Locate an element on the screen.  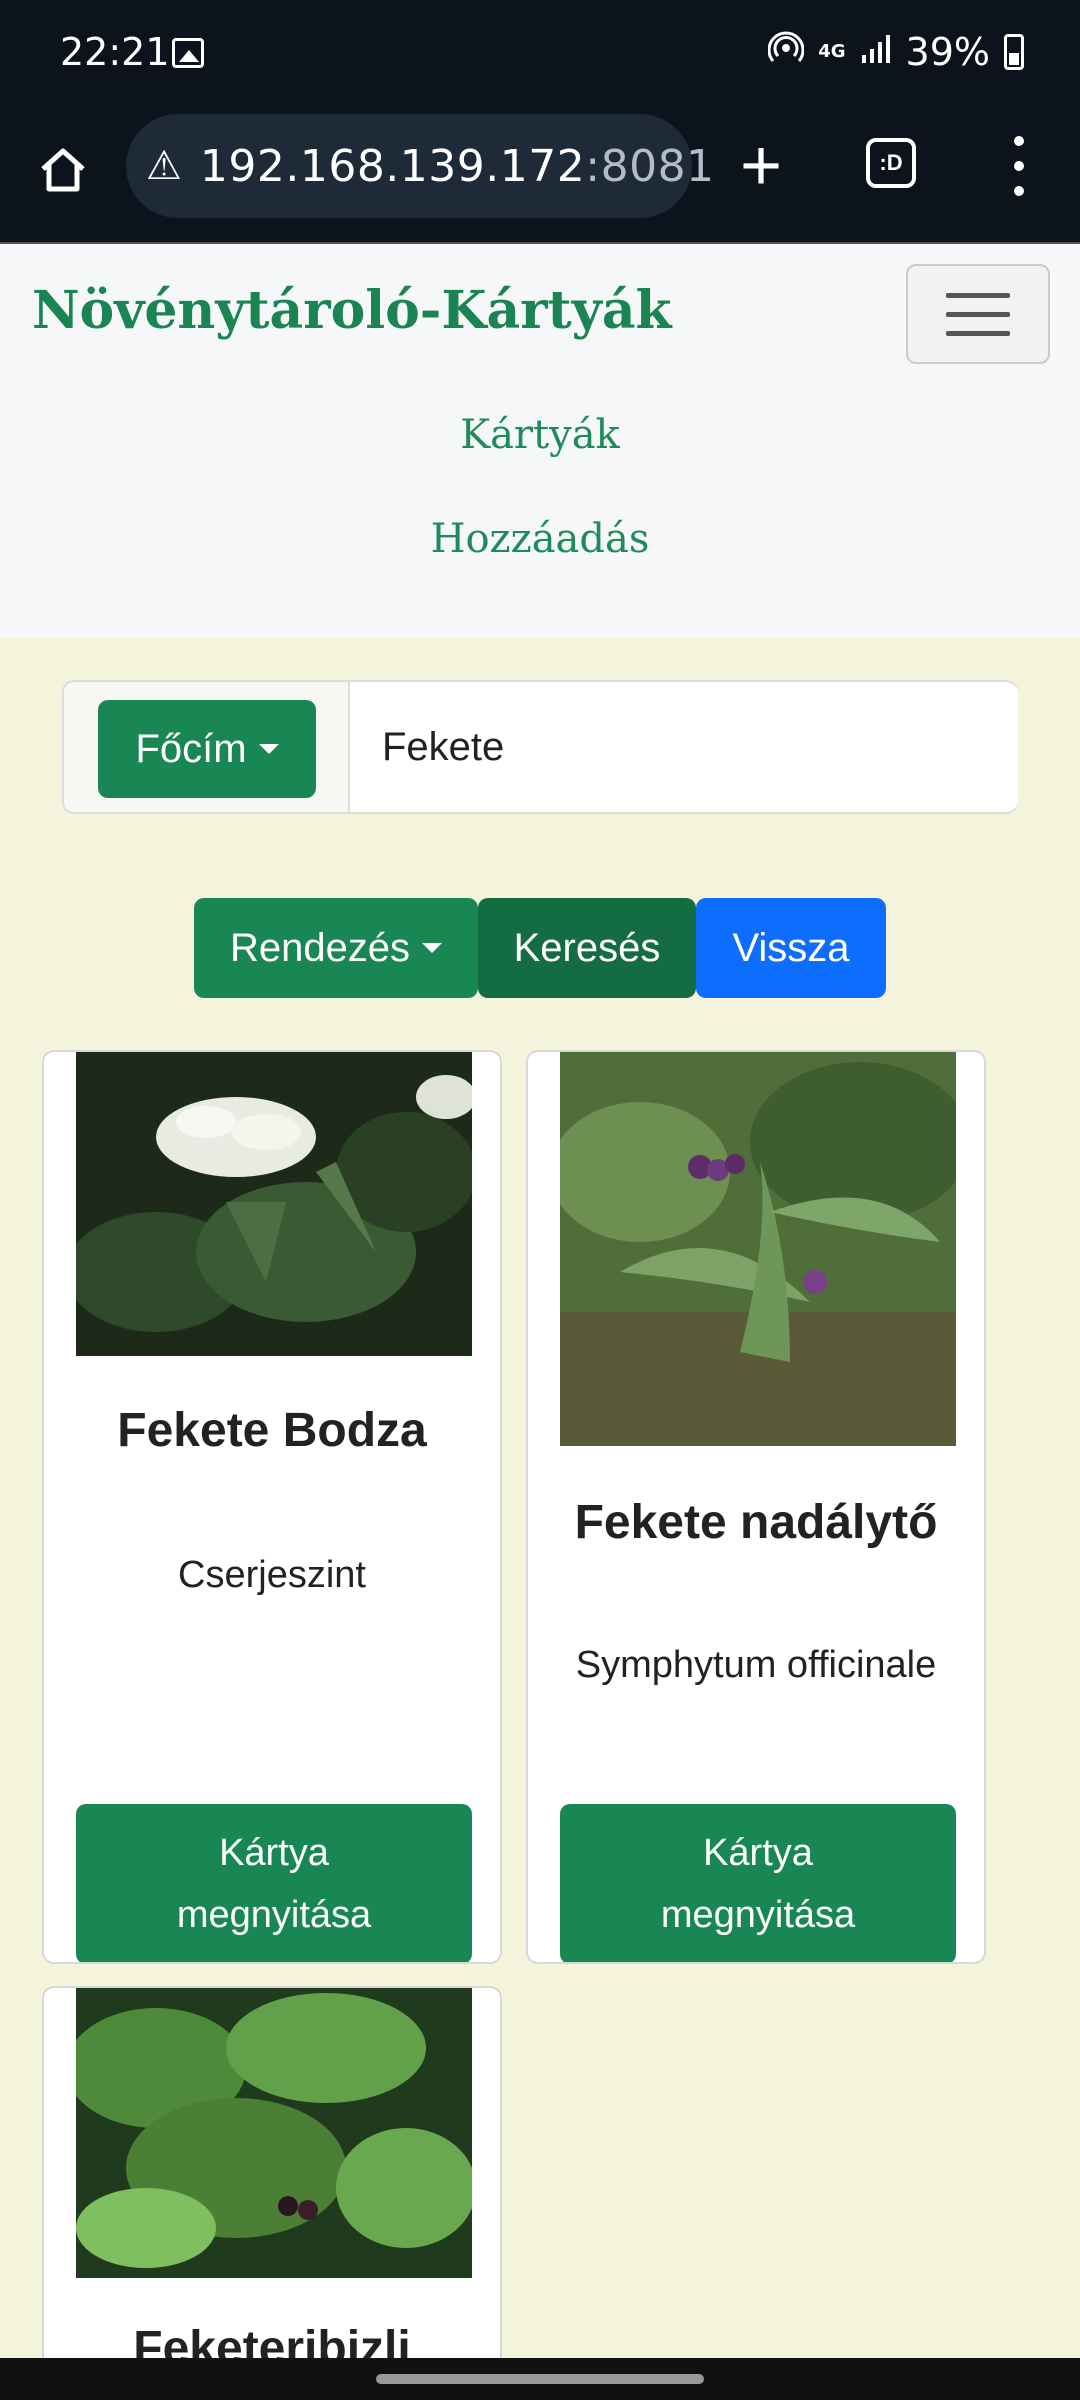
card-title: Fekete nadálytő is located at coordinates (756, 1522).